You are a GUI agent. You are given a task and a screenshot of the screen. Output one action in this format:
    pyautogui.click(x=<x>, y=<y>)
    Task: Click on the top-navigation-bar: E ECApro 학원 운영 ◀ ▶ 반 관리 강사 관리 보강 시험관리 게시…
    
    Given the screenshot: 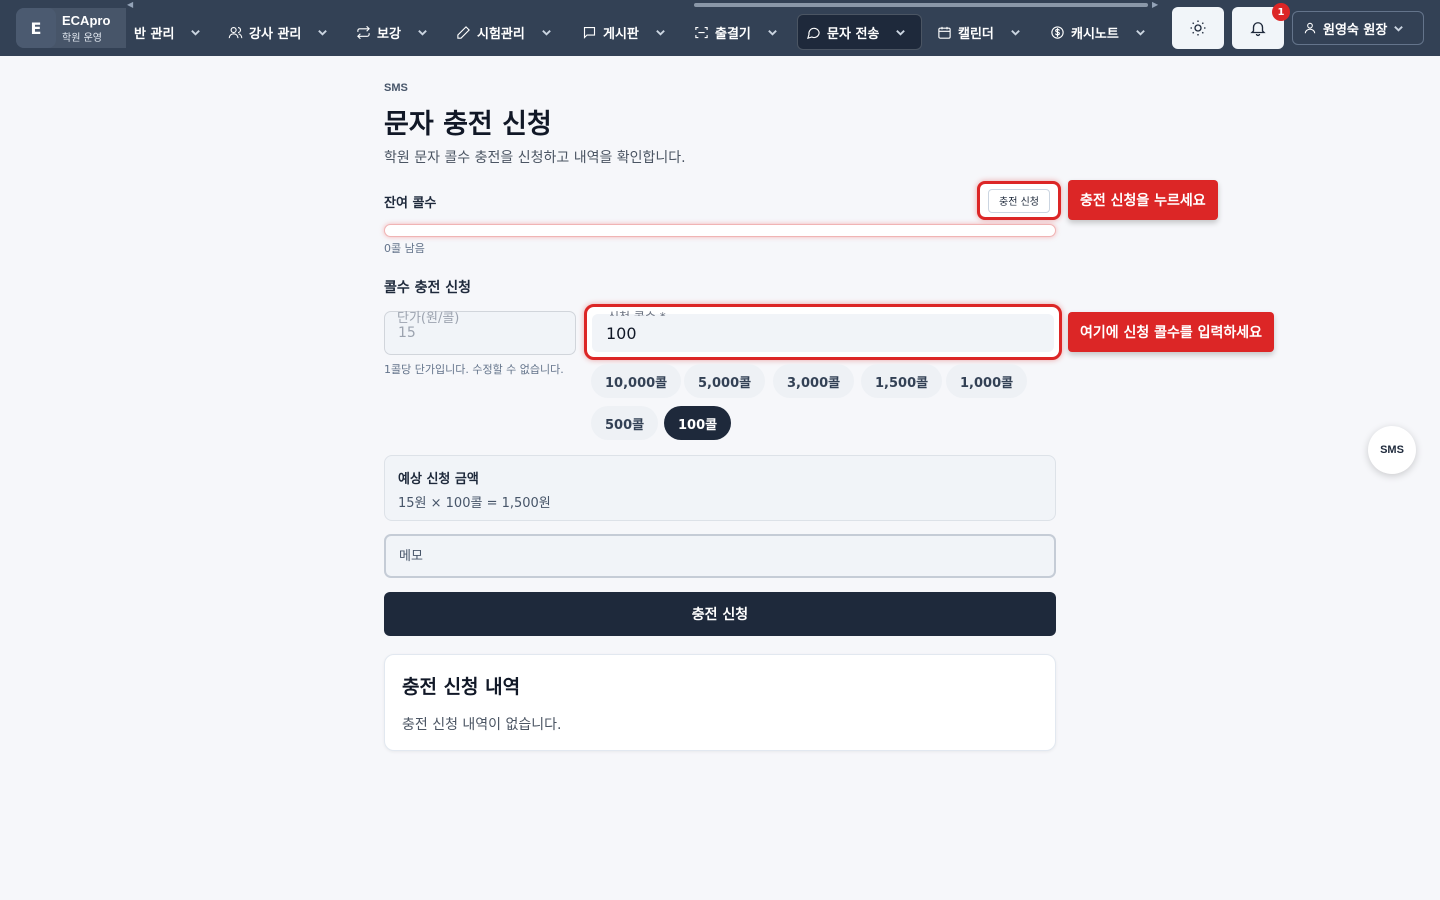 What is the action you would take?
    pyautogui.click(x=720, y=28)
    